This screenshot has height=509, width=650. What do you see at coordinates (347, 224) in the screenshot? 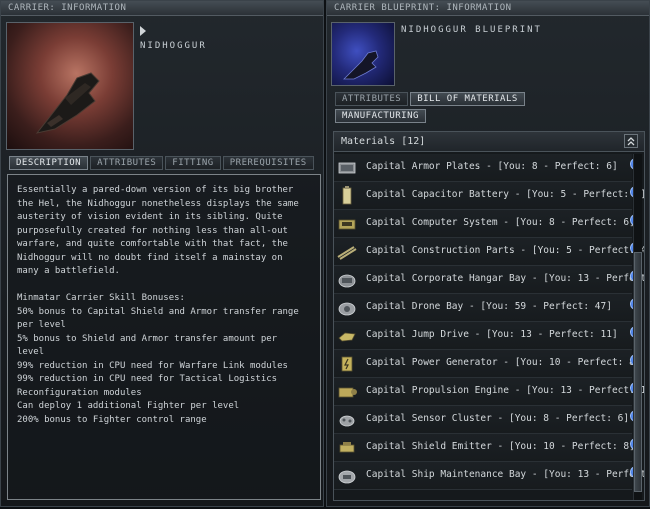
I see `computer-system-icon` at bounding box center [347, 224].